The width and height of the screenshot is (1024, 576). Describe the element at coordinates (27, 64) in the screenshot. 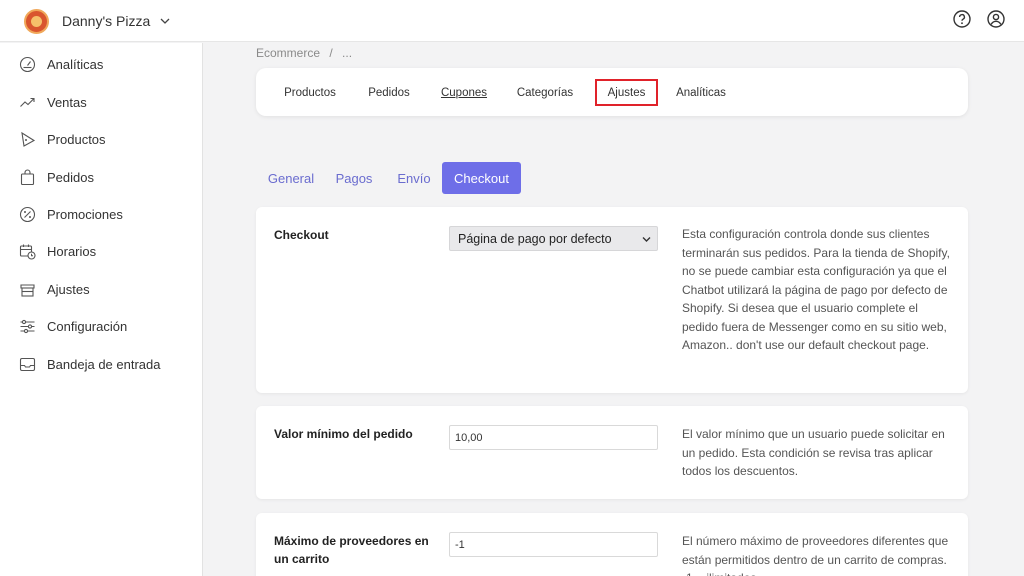

I see `dashboard-gauge-icon` at that location.